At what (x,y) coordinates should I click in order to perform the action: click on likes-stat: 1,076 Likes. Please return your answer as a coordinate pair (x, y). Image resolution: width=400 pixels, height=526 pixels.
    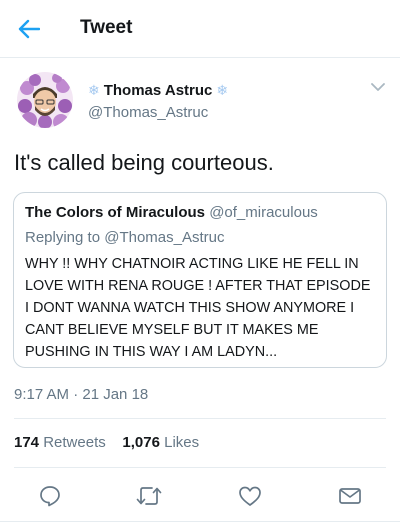
    Looking at the image, I should click on (160, 442).